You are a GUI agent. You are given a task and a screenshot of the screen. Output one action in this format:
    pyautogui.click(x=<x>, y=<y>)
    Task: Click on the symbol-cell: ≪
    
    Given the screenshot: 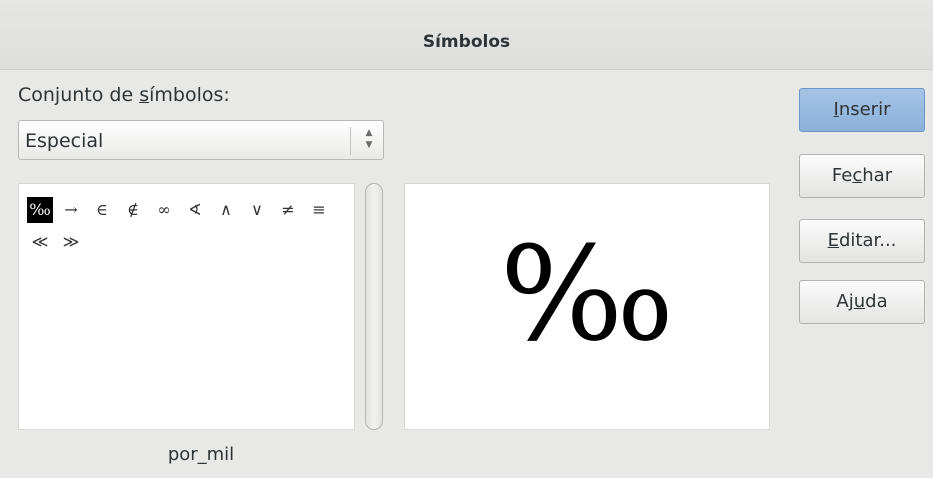 What is the action you would take?
    pyautogui.click(x=40, y=242)
    